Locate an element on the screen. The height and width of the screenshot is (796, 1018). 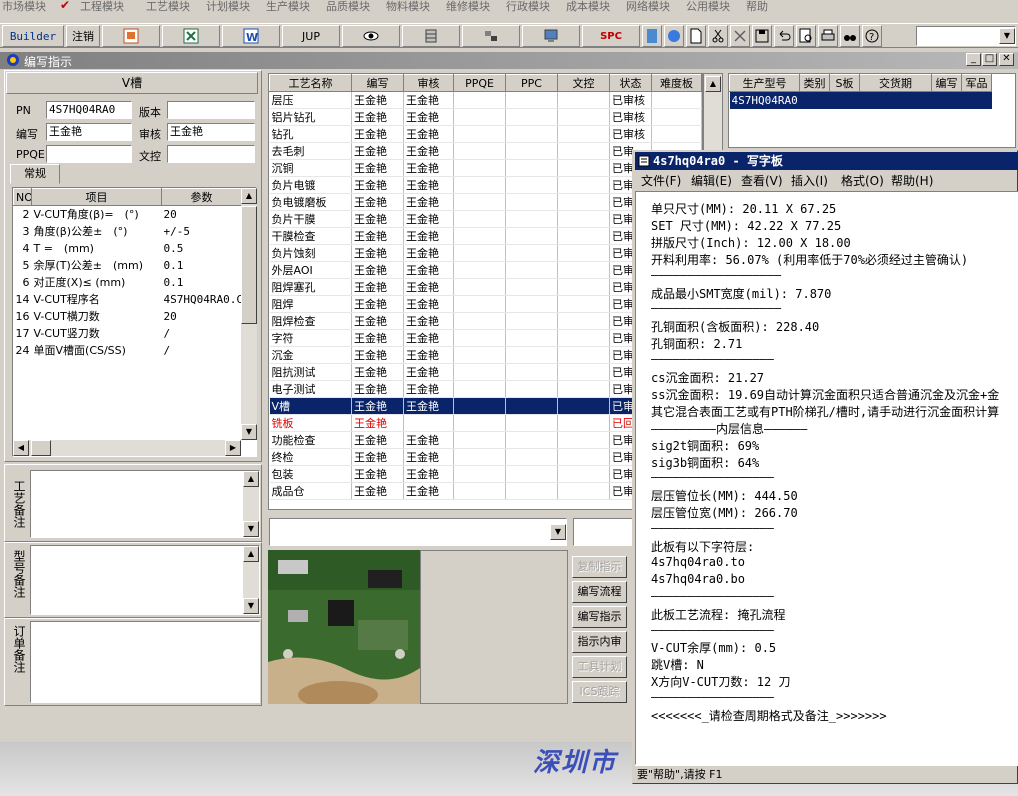
process-header-2: 审核 is located at coordinates (428, 83).